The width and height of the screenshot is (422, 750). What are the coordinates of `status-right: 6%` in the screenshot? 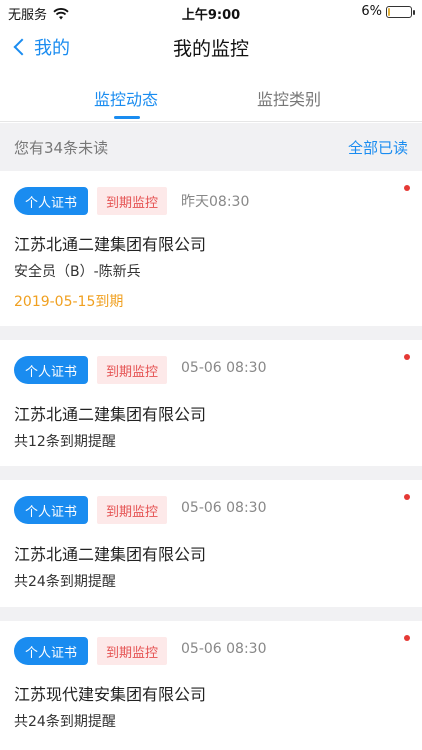 It's located at (388, 11).